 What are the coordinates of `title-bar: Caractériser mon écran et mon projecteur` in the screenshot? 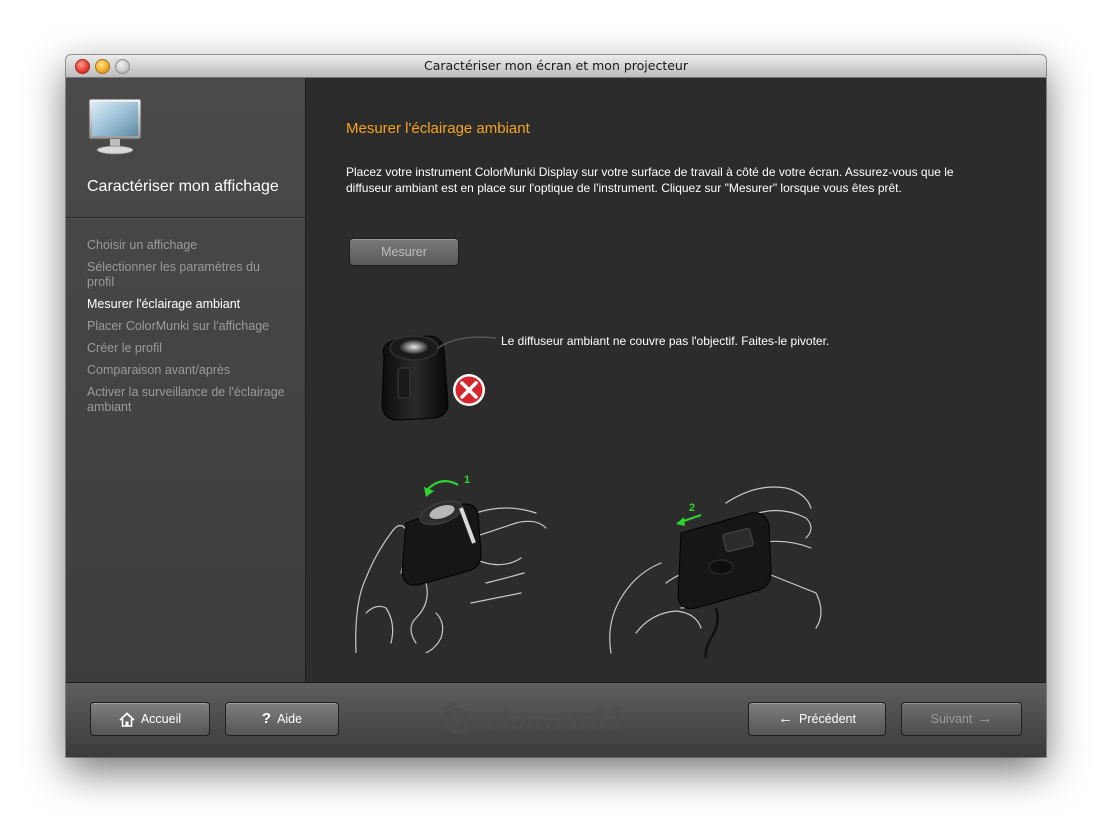 It's located at (556, 66).